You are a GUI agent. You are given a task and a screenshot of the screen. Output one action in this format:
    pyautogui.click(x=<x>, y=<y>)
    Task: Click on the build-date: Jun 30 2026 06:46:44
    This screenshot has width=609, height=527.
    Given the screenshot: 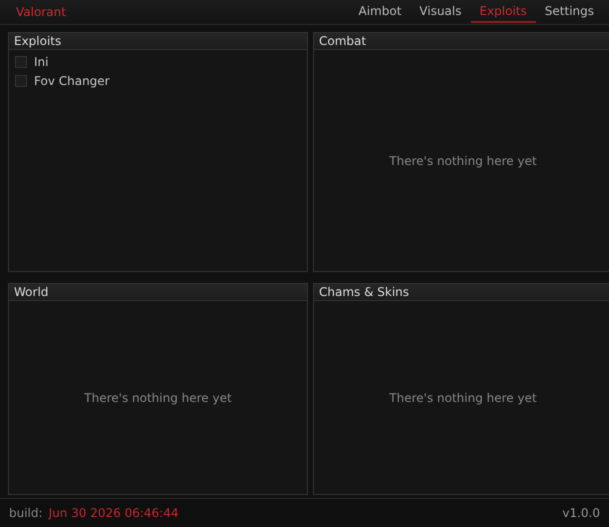 What is the action you would take?
    pyautogui.click(x=113, y=513)
    